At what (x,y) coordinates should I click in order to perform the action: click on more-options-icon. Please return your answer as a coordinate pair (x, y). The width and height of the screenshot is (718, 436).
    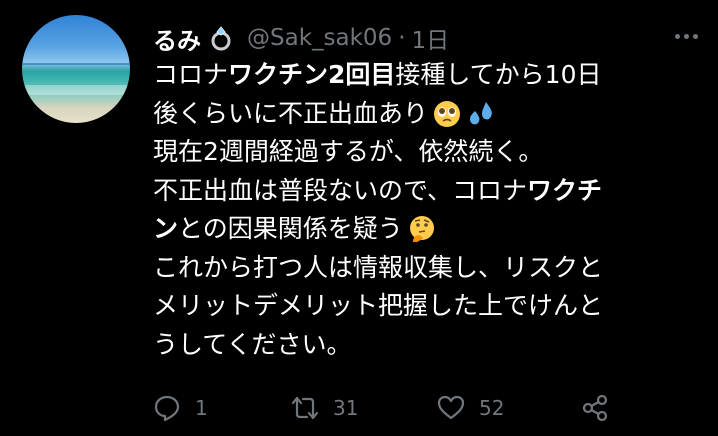
    Looking at the image, I should click on (687, 37).